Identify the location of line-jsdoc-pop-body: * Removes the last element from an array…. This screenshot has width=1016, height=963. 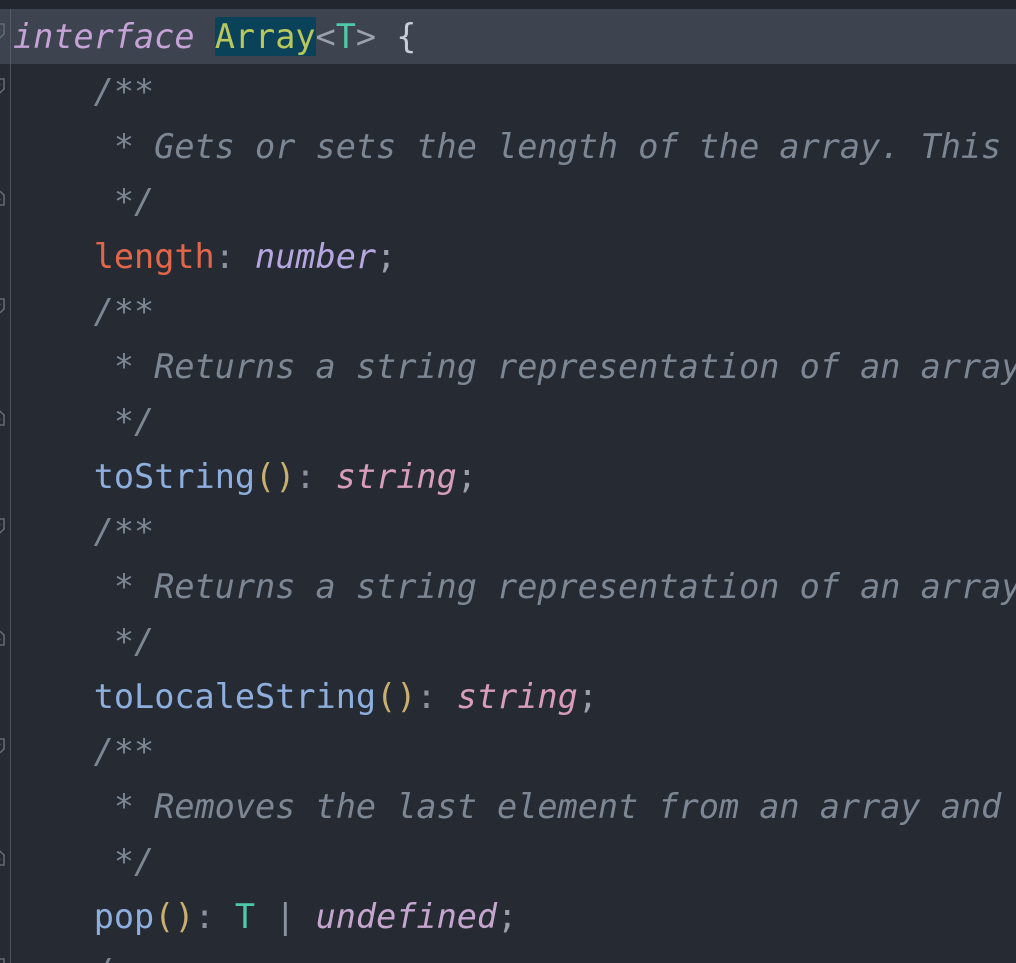
(508, 806).